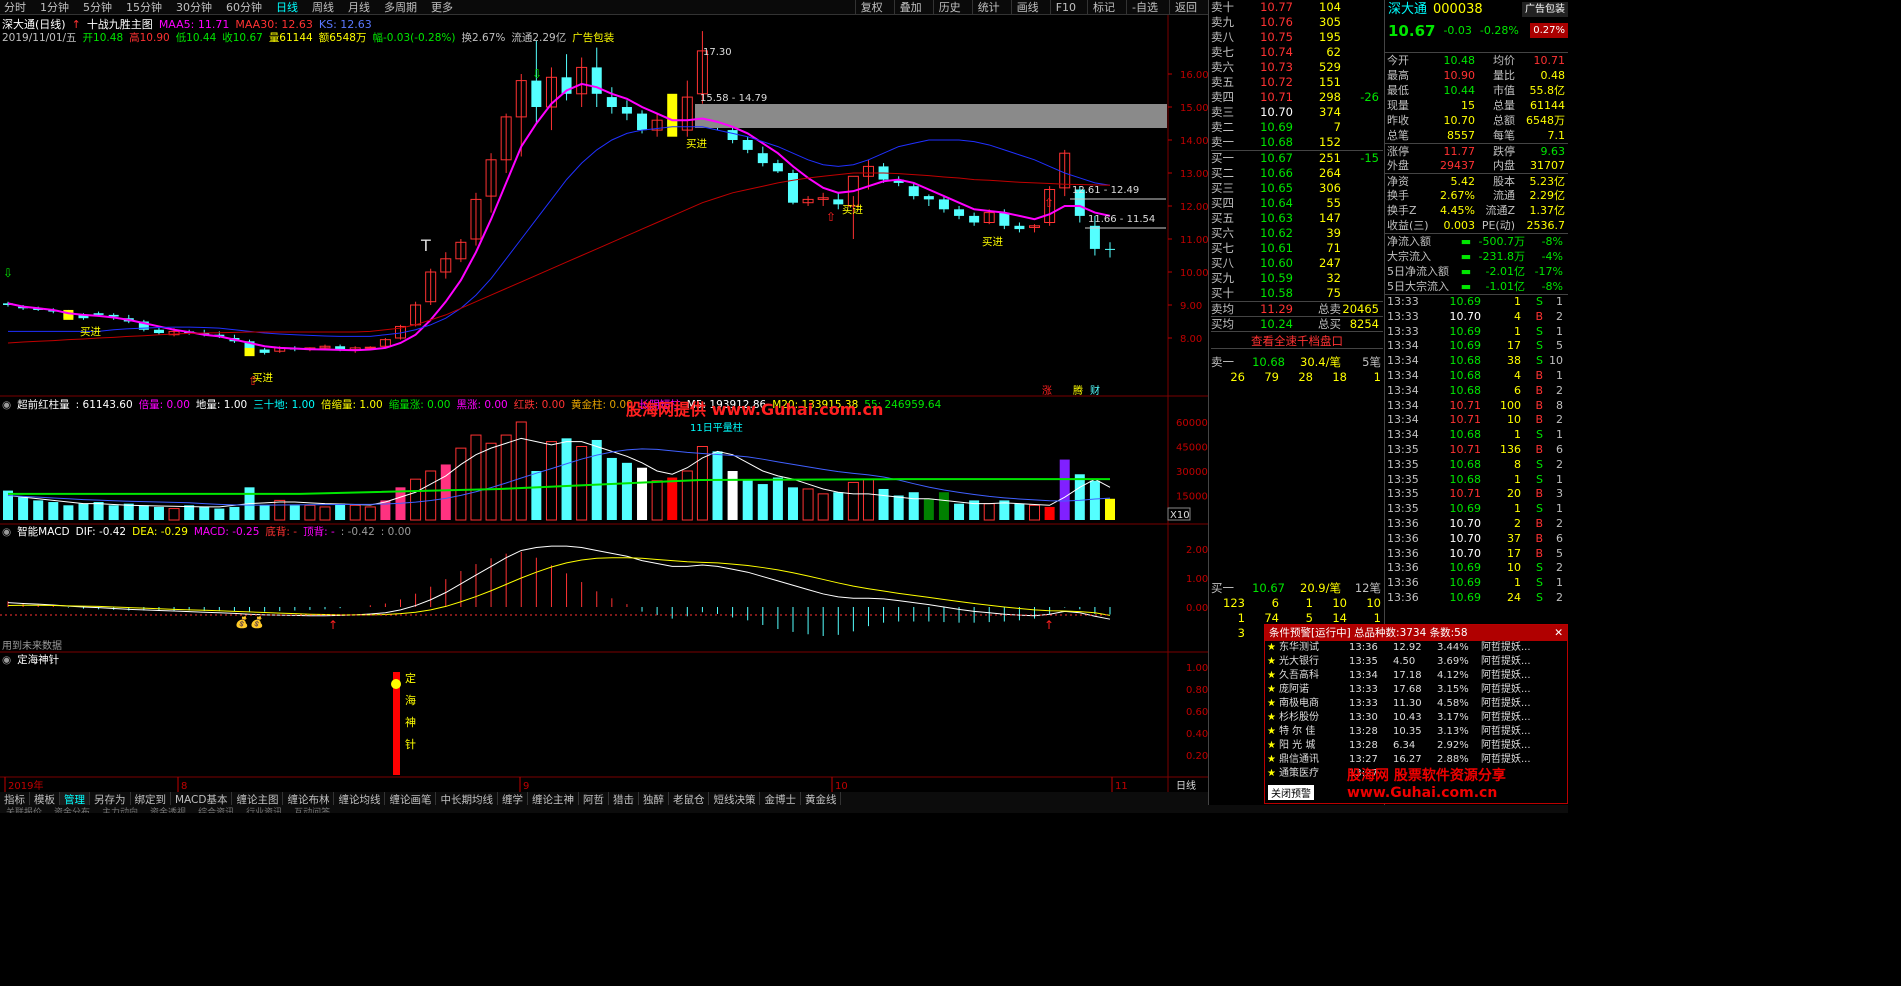 The height and width of the screenshot is (986, 1901). Describe the element at coordinates (120, 810) in the screenshot. I see `info-tab-2: 主力动向` at that location.